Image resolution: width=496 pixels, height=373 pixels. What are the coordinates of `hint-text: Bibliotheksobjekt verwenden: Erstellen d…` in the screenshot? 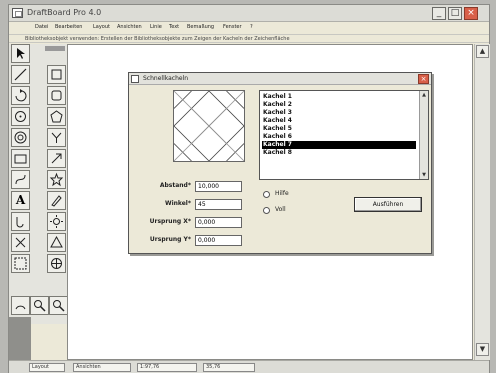 It's located at (157, 39).